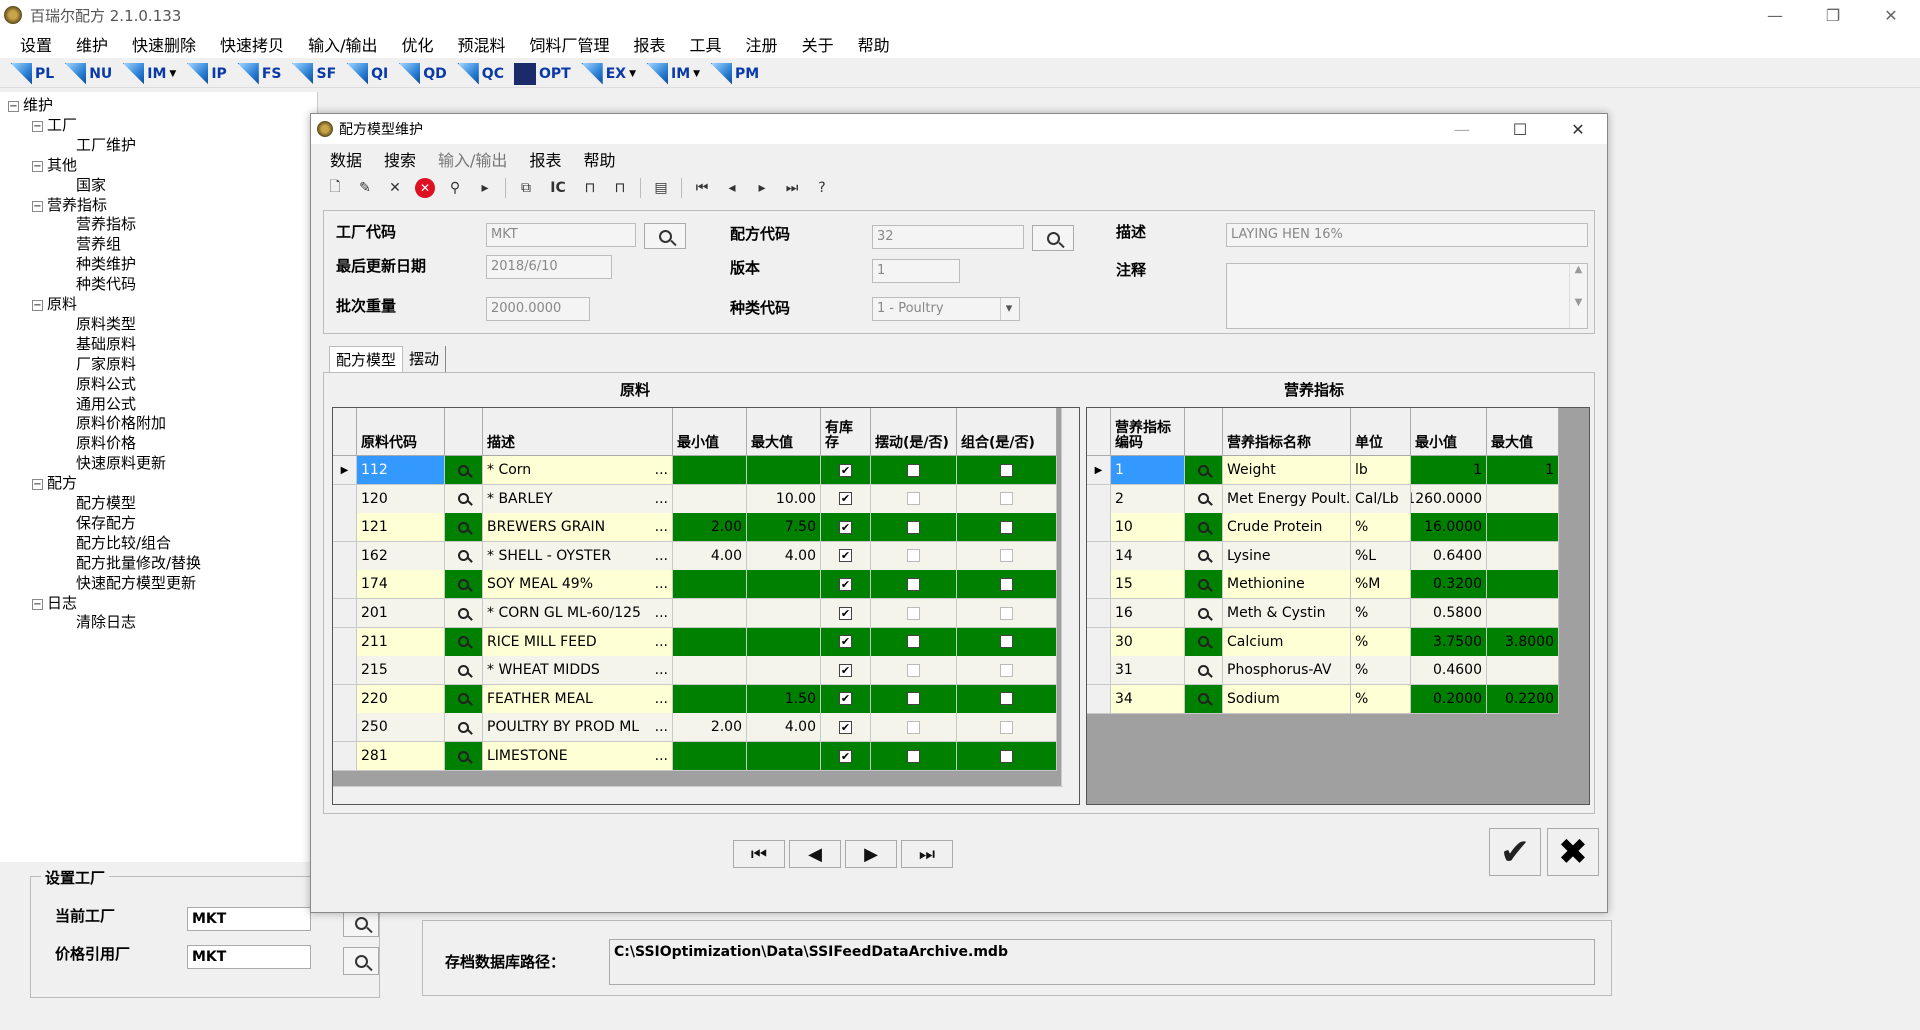 The height and width of the screenshot is (1030, 1920). What do you see at coordinates (1381, 499) in the screenshot?
I see `nutrient-unit-cell: Cal/Lb` at bounding box center [1381, 499].